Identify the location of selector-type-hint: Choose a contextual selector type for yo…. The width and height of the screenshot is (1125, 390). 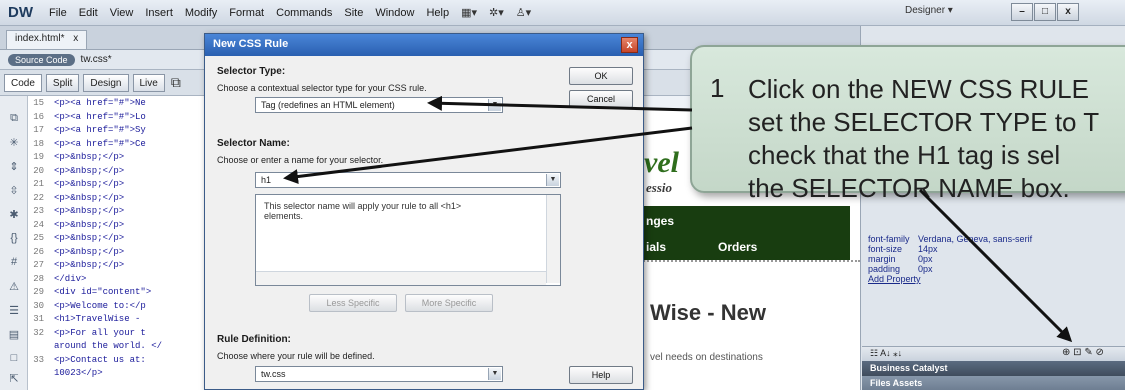
(322, 88).